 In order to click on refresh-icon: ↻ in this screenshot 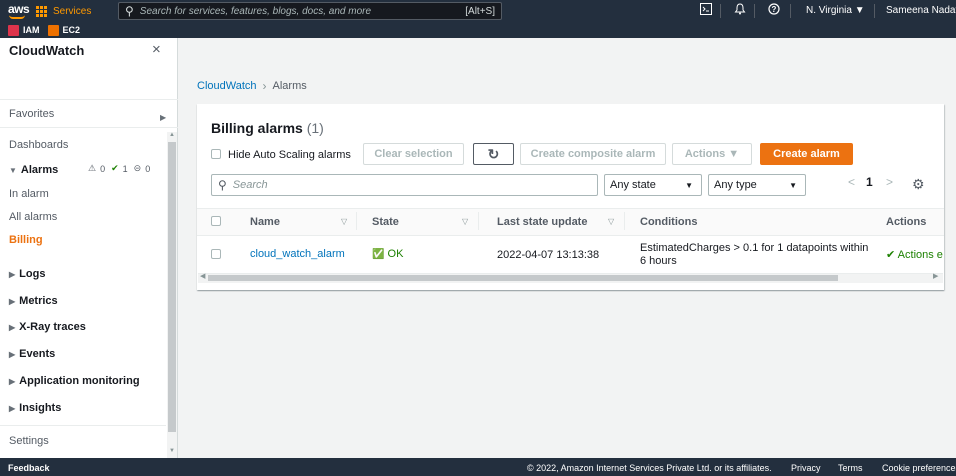, I will do `click(493, 154)`.